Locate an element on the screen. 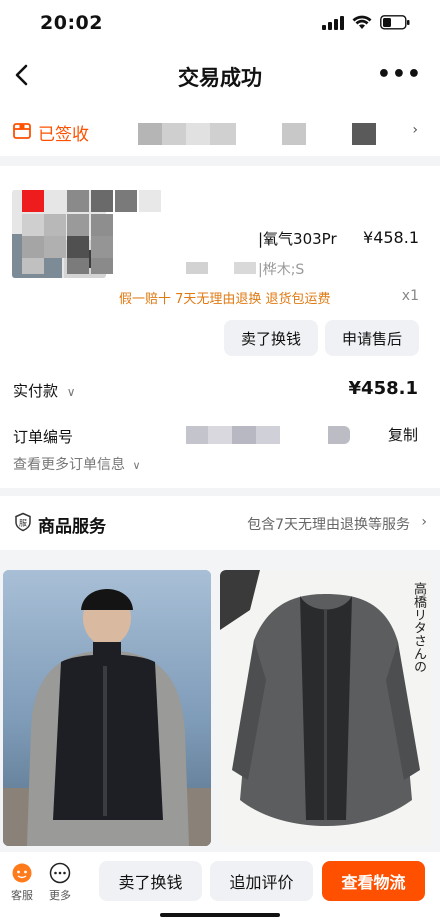  product-quantity: x1 is located at coordinates (410, 296).